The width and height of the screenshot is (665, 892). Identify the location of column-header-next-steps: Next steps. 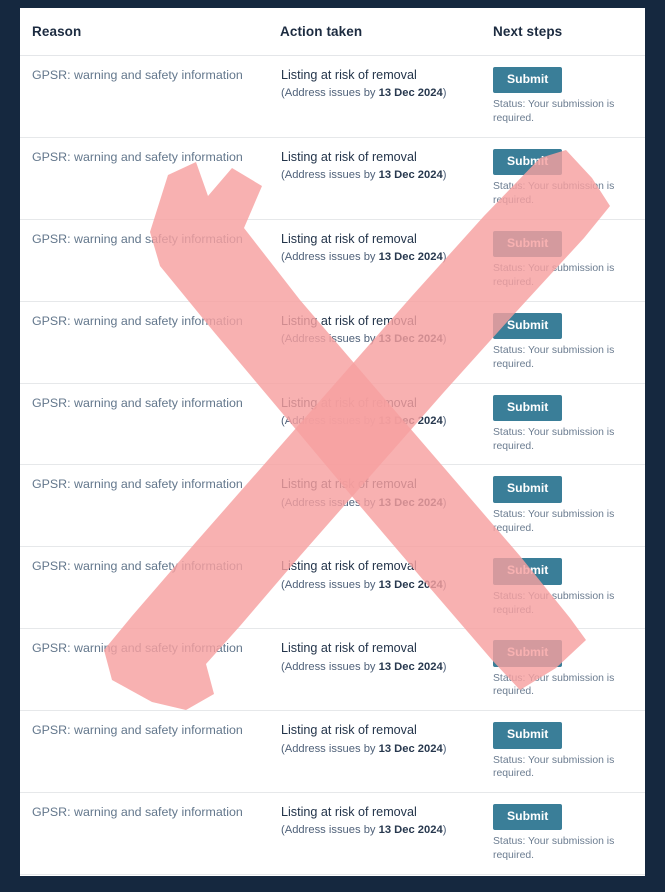
(569, 32).